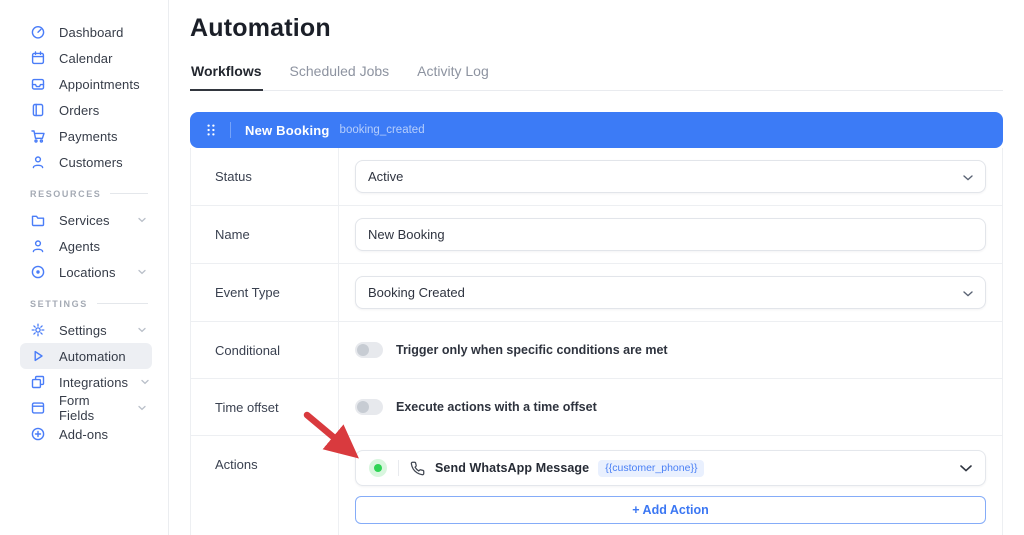 The height and width of the screenshot is (535, 1024). I want to click on sidebar-item-label: Orders, so click(79, 110).